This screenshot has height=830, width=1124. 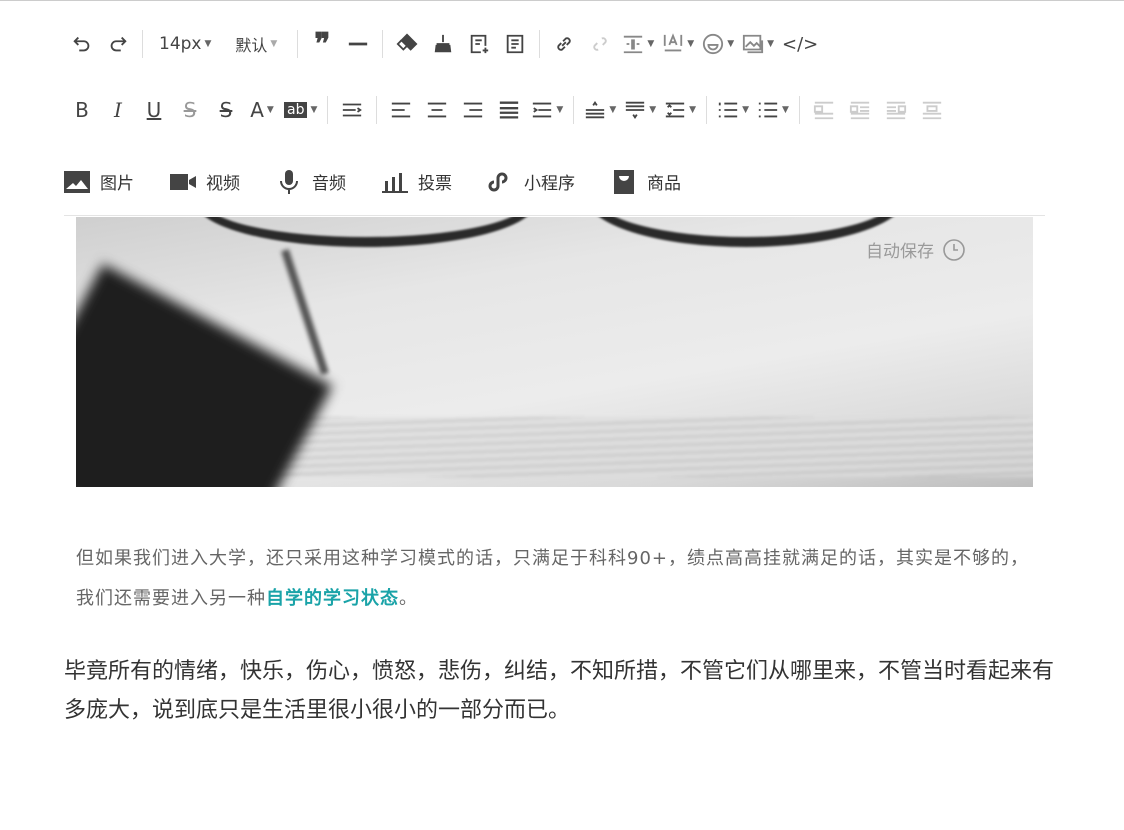 What do you see at coordinates (289, 181) in the screenshot?
I see `microphone-icon` at bounding box center [289, 181].